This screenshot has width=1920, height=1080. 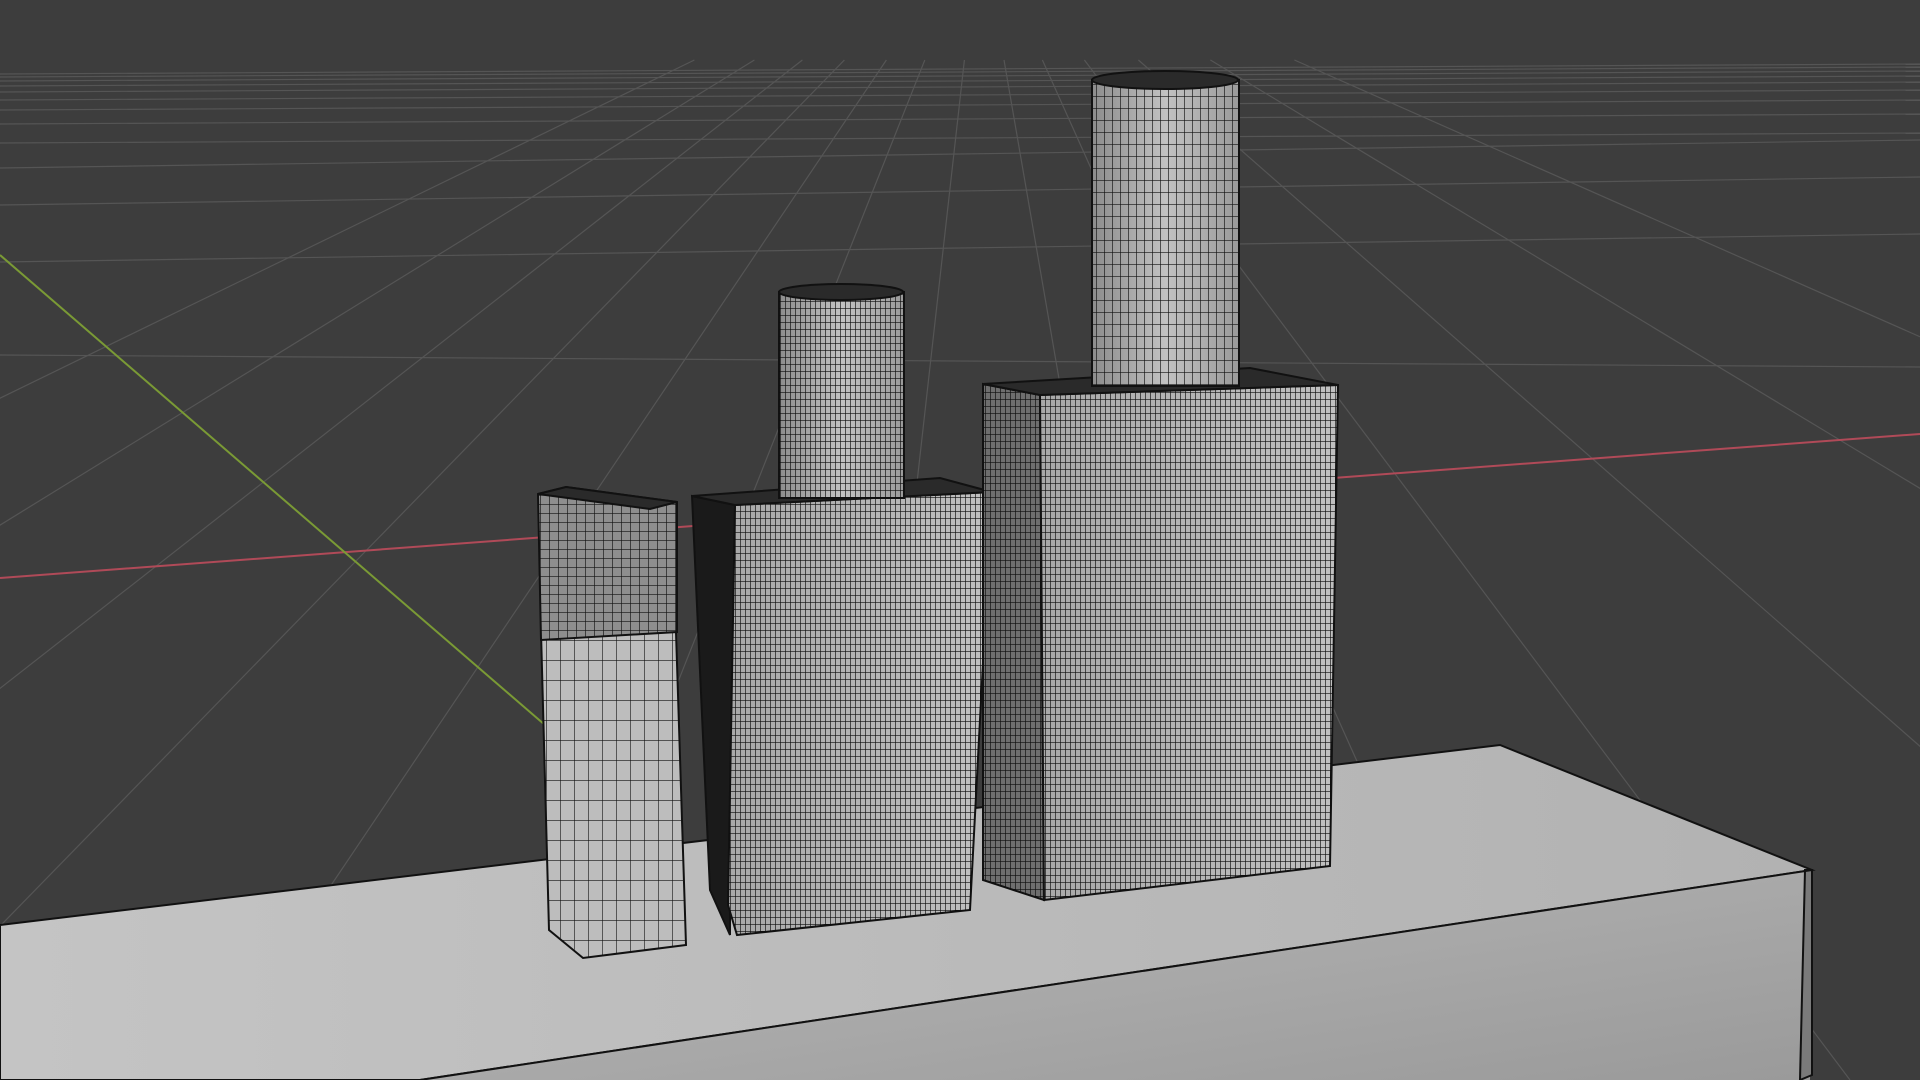 I want to click on large-bottle-neck-top, so click(x=1165, y=80).